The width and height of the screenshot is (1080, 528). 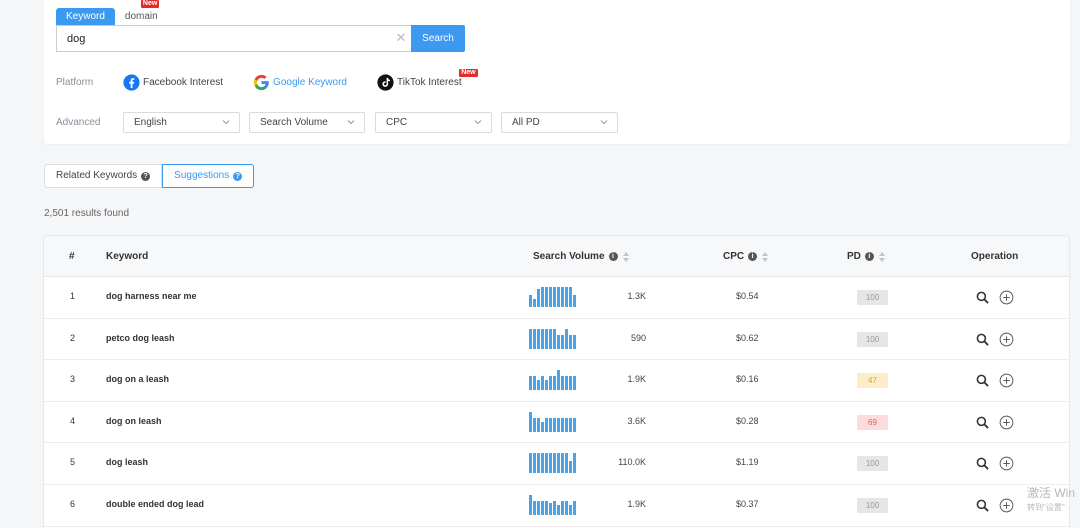 I want to click on header-cpc: CPC i, so click(x=746, y=256).